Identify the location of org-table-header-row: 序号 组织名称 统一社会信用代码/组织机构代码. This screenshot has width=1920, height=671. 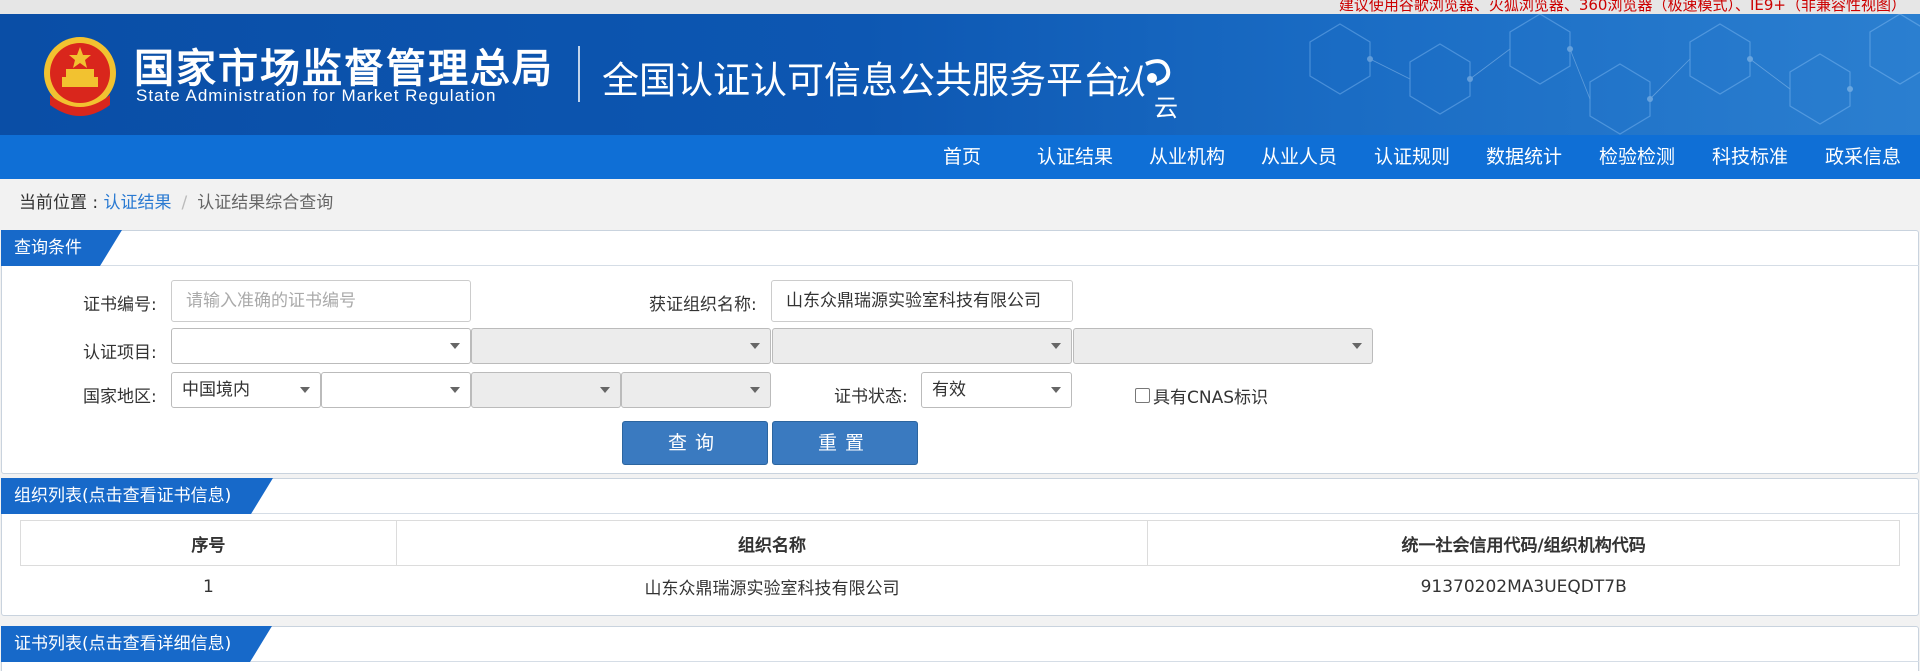
(960, 543).